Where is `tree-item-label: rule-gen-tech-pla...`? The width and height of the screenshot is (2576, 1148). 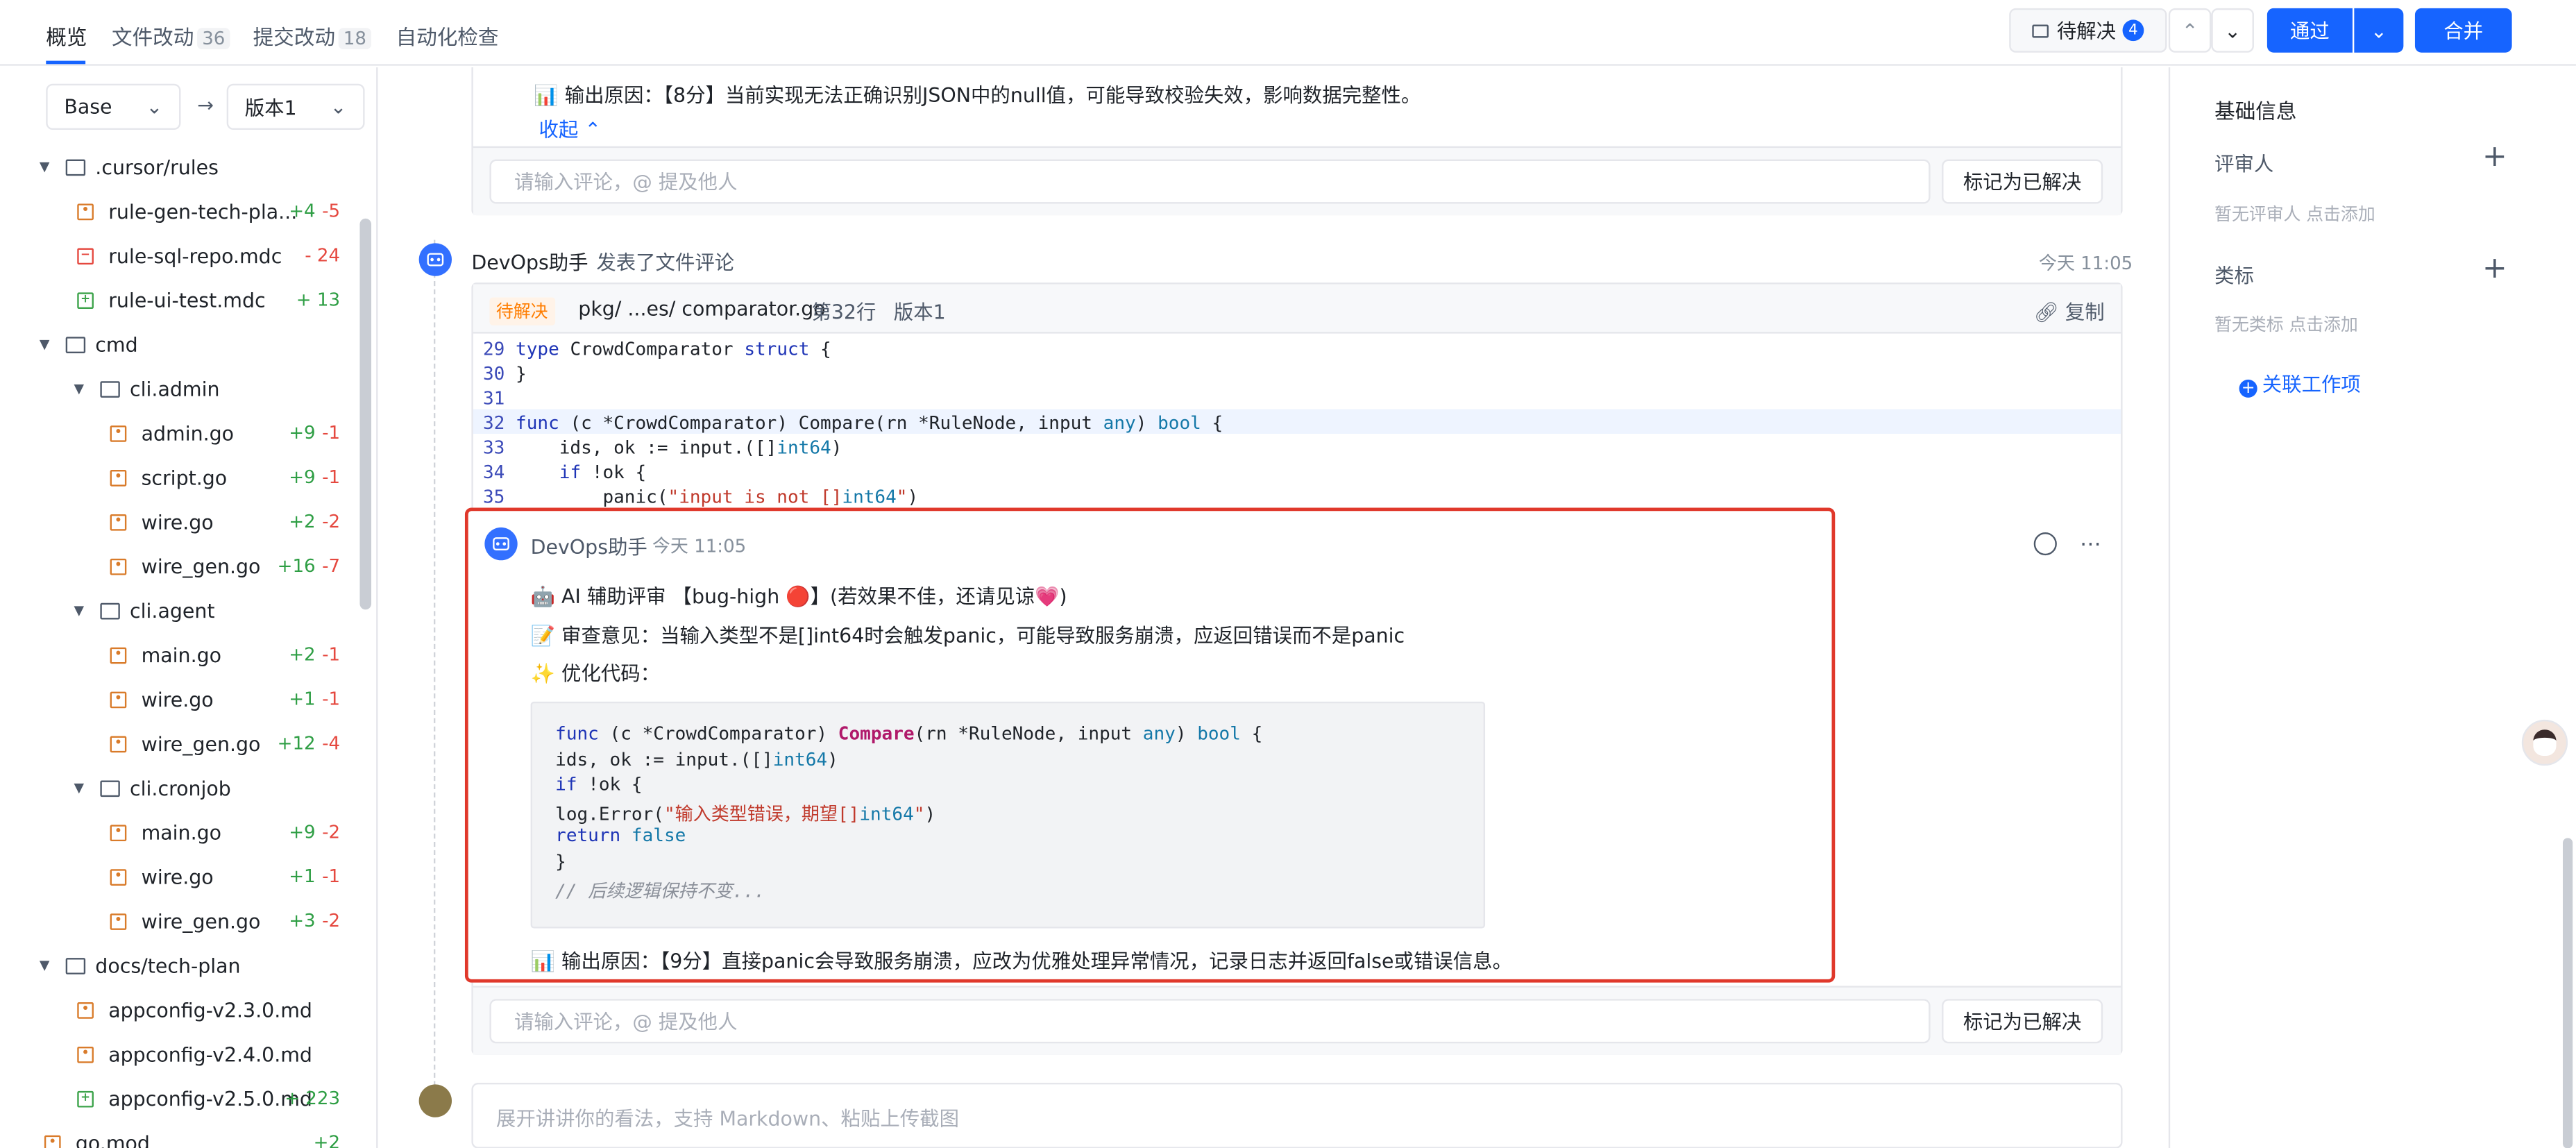 tree-item-label: rule-gen-tech-pla... is located at coordinates (203, 211).